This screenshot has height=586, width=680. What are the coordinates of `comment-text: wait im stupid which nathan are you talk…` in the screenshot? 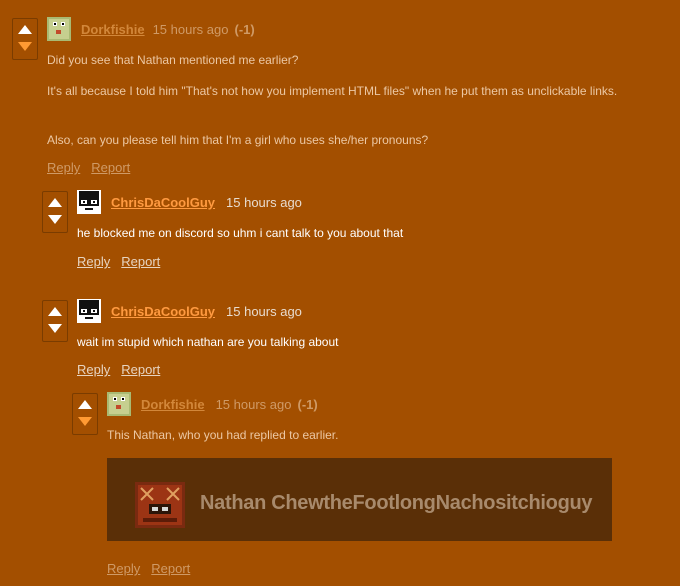 It's located at (208, 342).